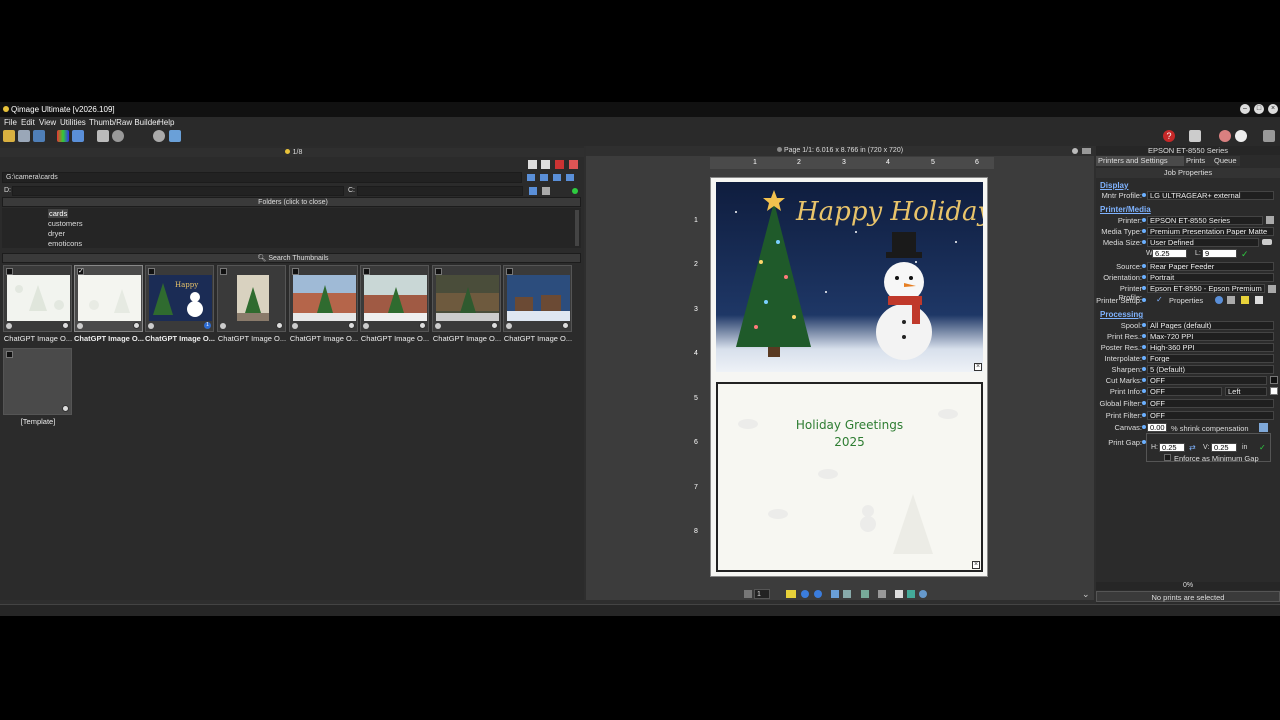 This screenshot has width=1280, height=720. I want to click on folder-item-dryer: dryer, so click(56, 233).